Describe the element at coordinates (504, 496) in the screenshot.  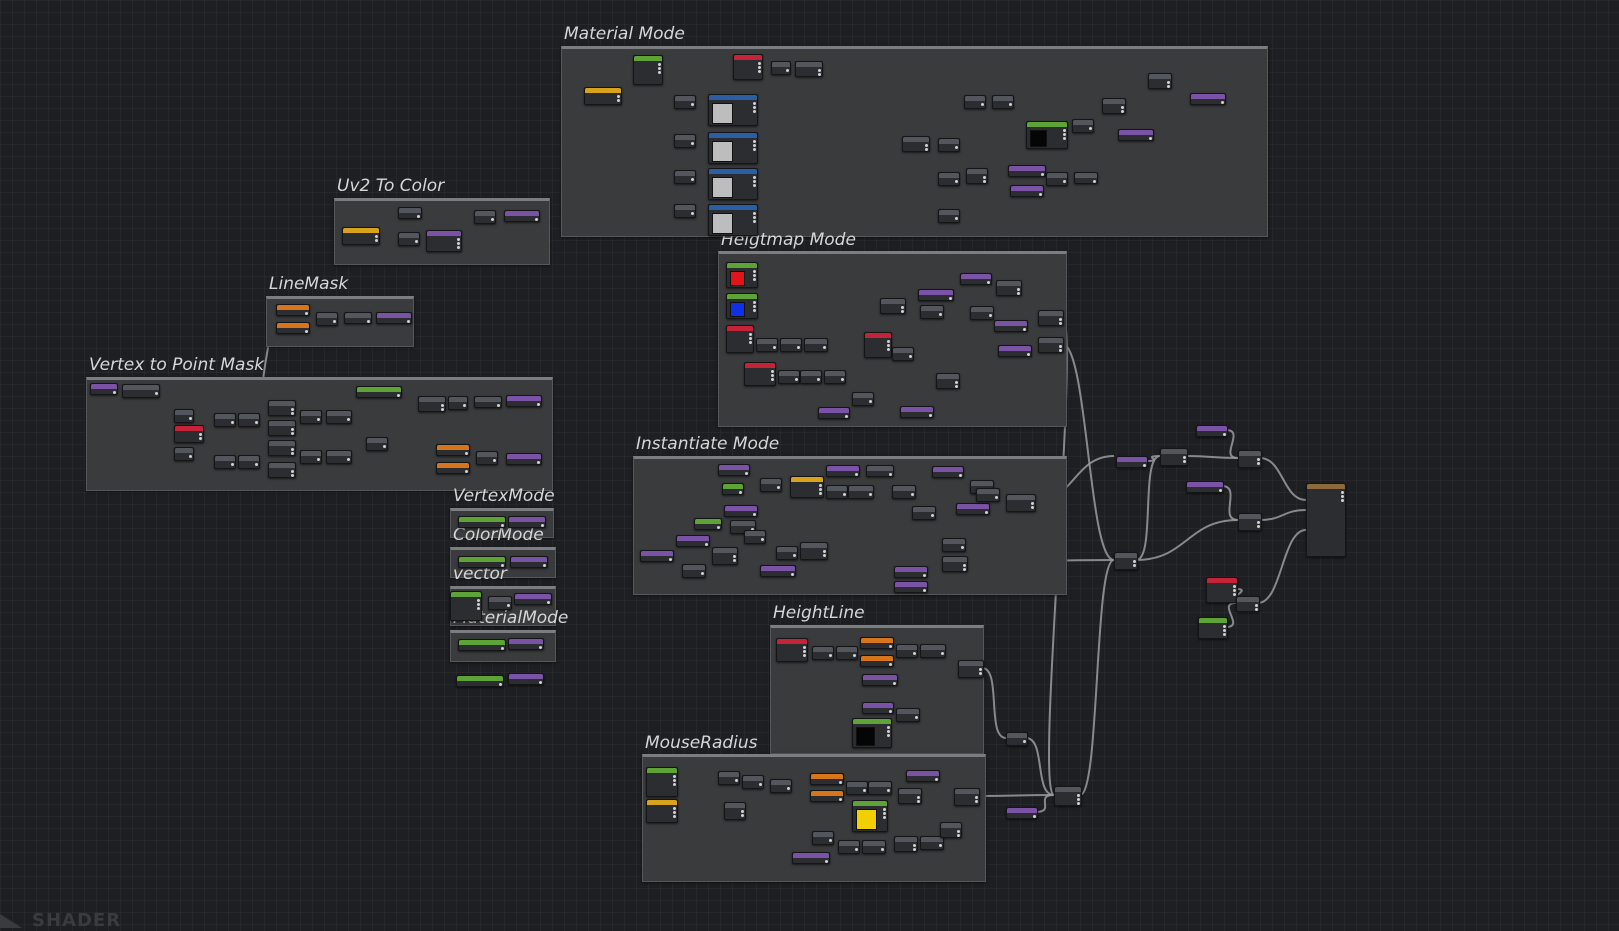
I see `group-title-vertex-mode: VertexMode` at that location.